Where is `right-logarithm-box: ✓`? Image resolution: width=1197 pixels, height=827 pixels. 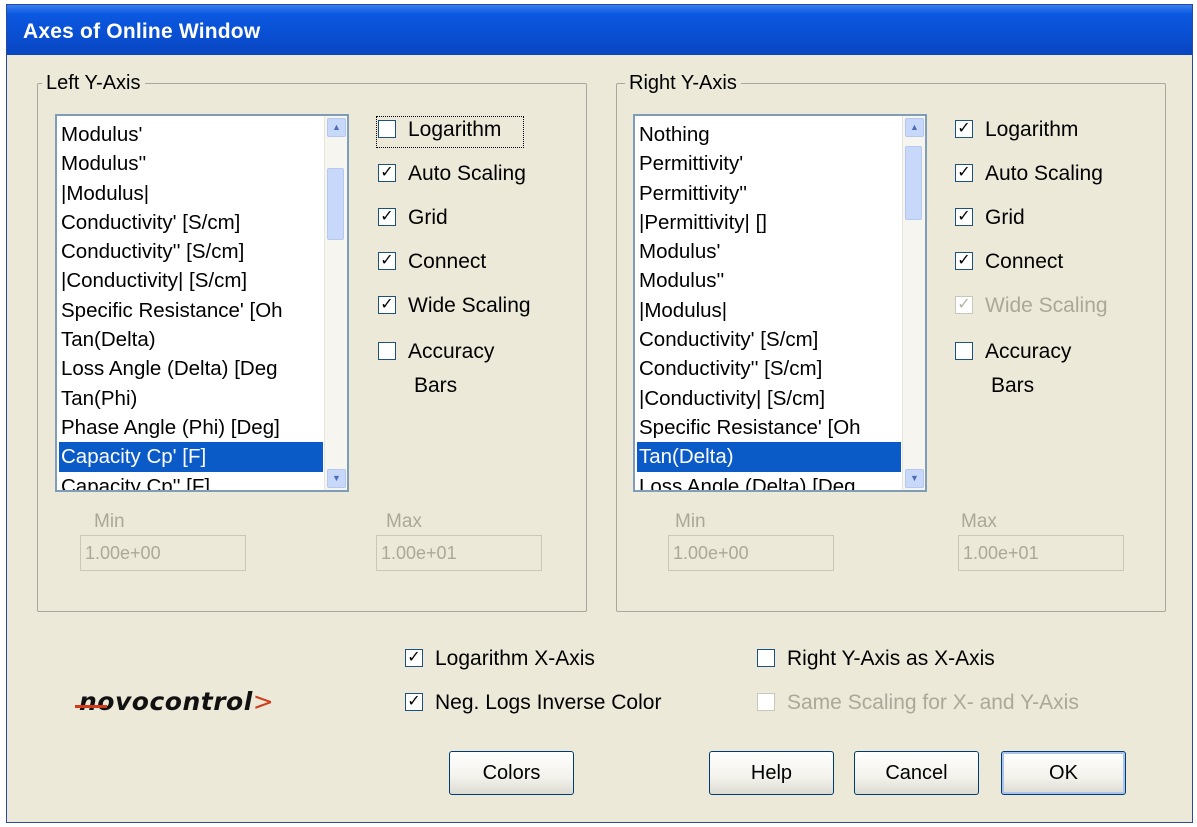
right-logarithm-box: ✓ is located at coordinates (964, 129).